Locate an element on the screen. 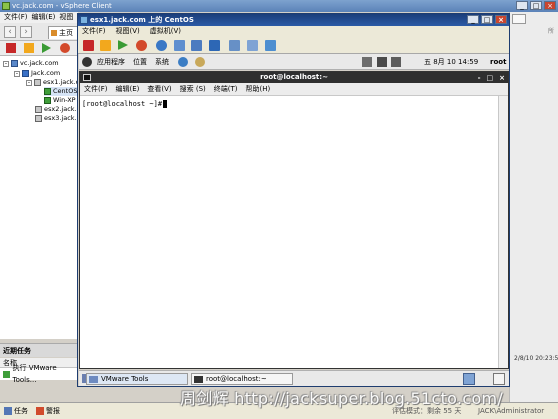  vsphere-title: vc.jack.com - vSphere Client is located at coordinates (62, 6).